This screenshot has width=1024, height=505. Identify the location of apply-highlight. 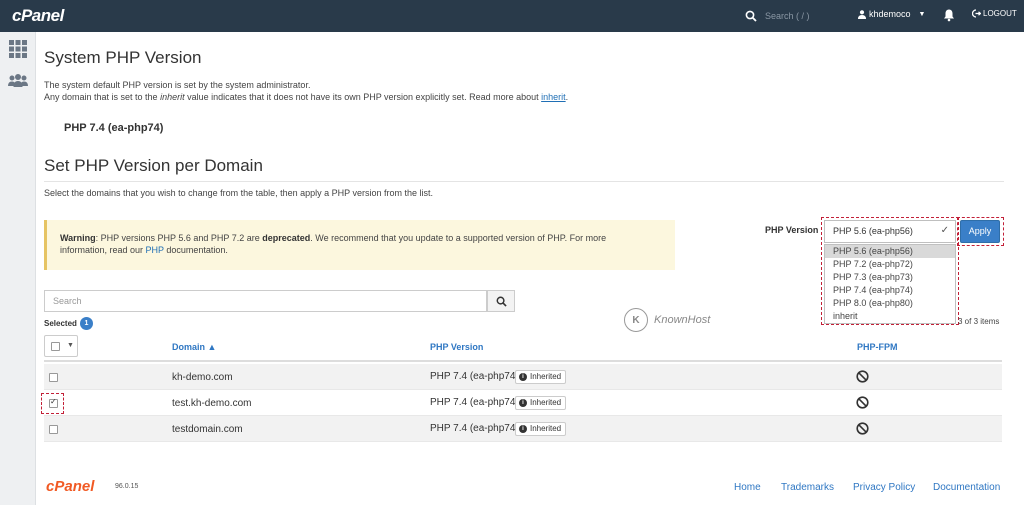
(980, 231).